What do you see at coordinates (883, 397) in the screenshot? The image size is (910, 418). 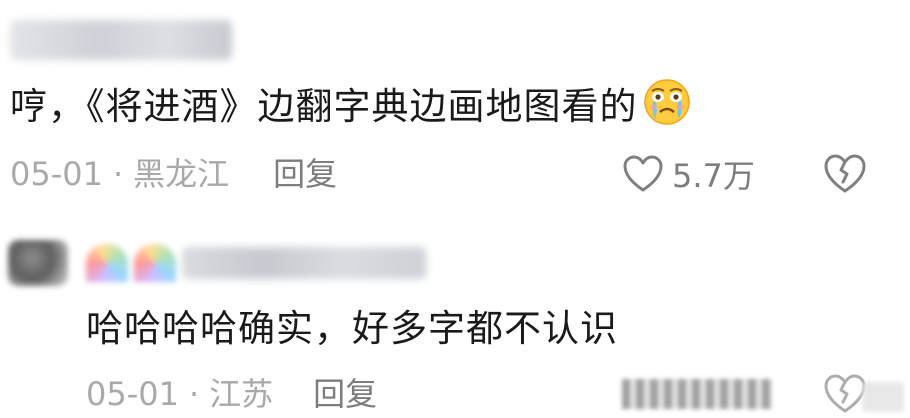 I see `watermark` at bounding box center [883, 397].